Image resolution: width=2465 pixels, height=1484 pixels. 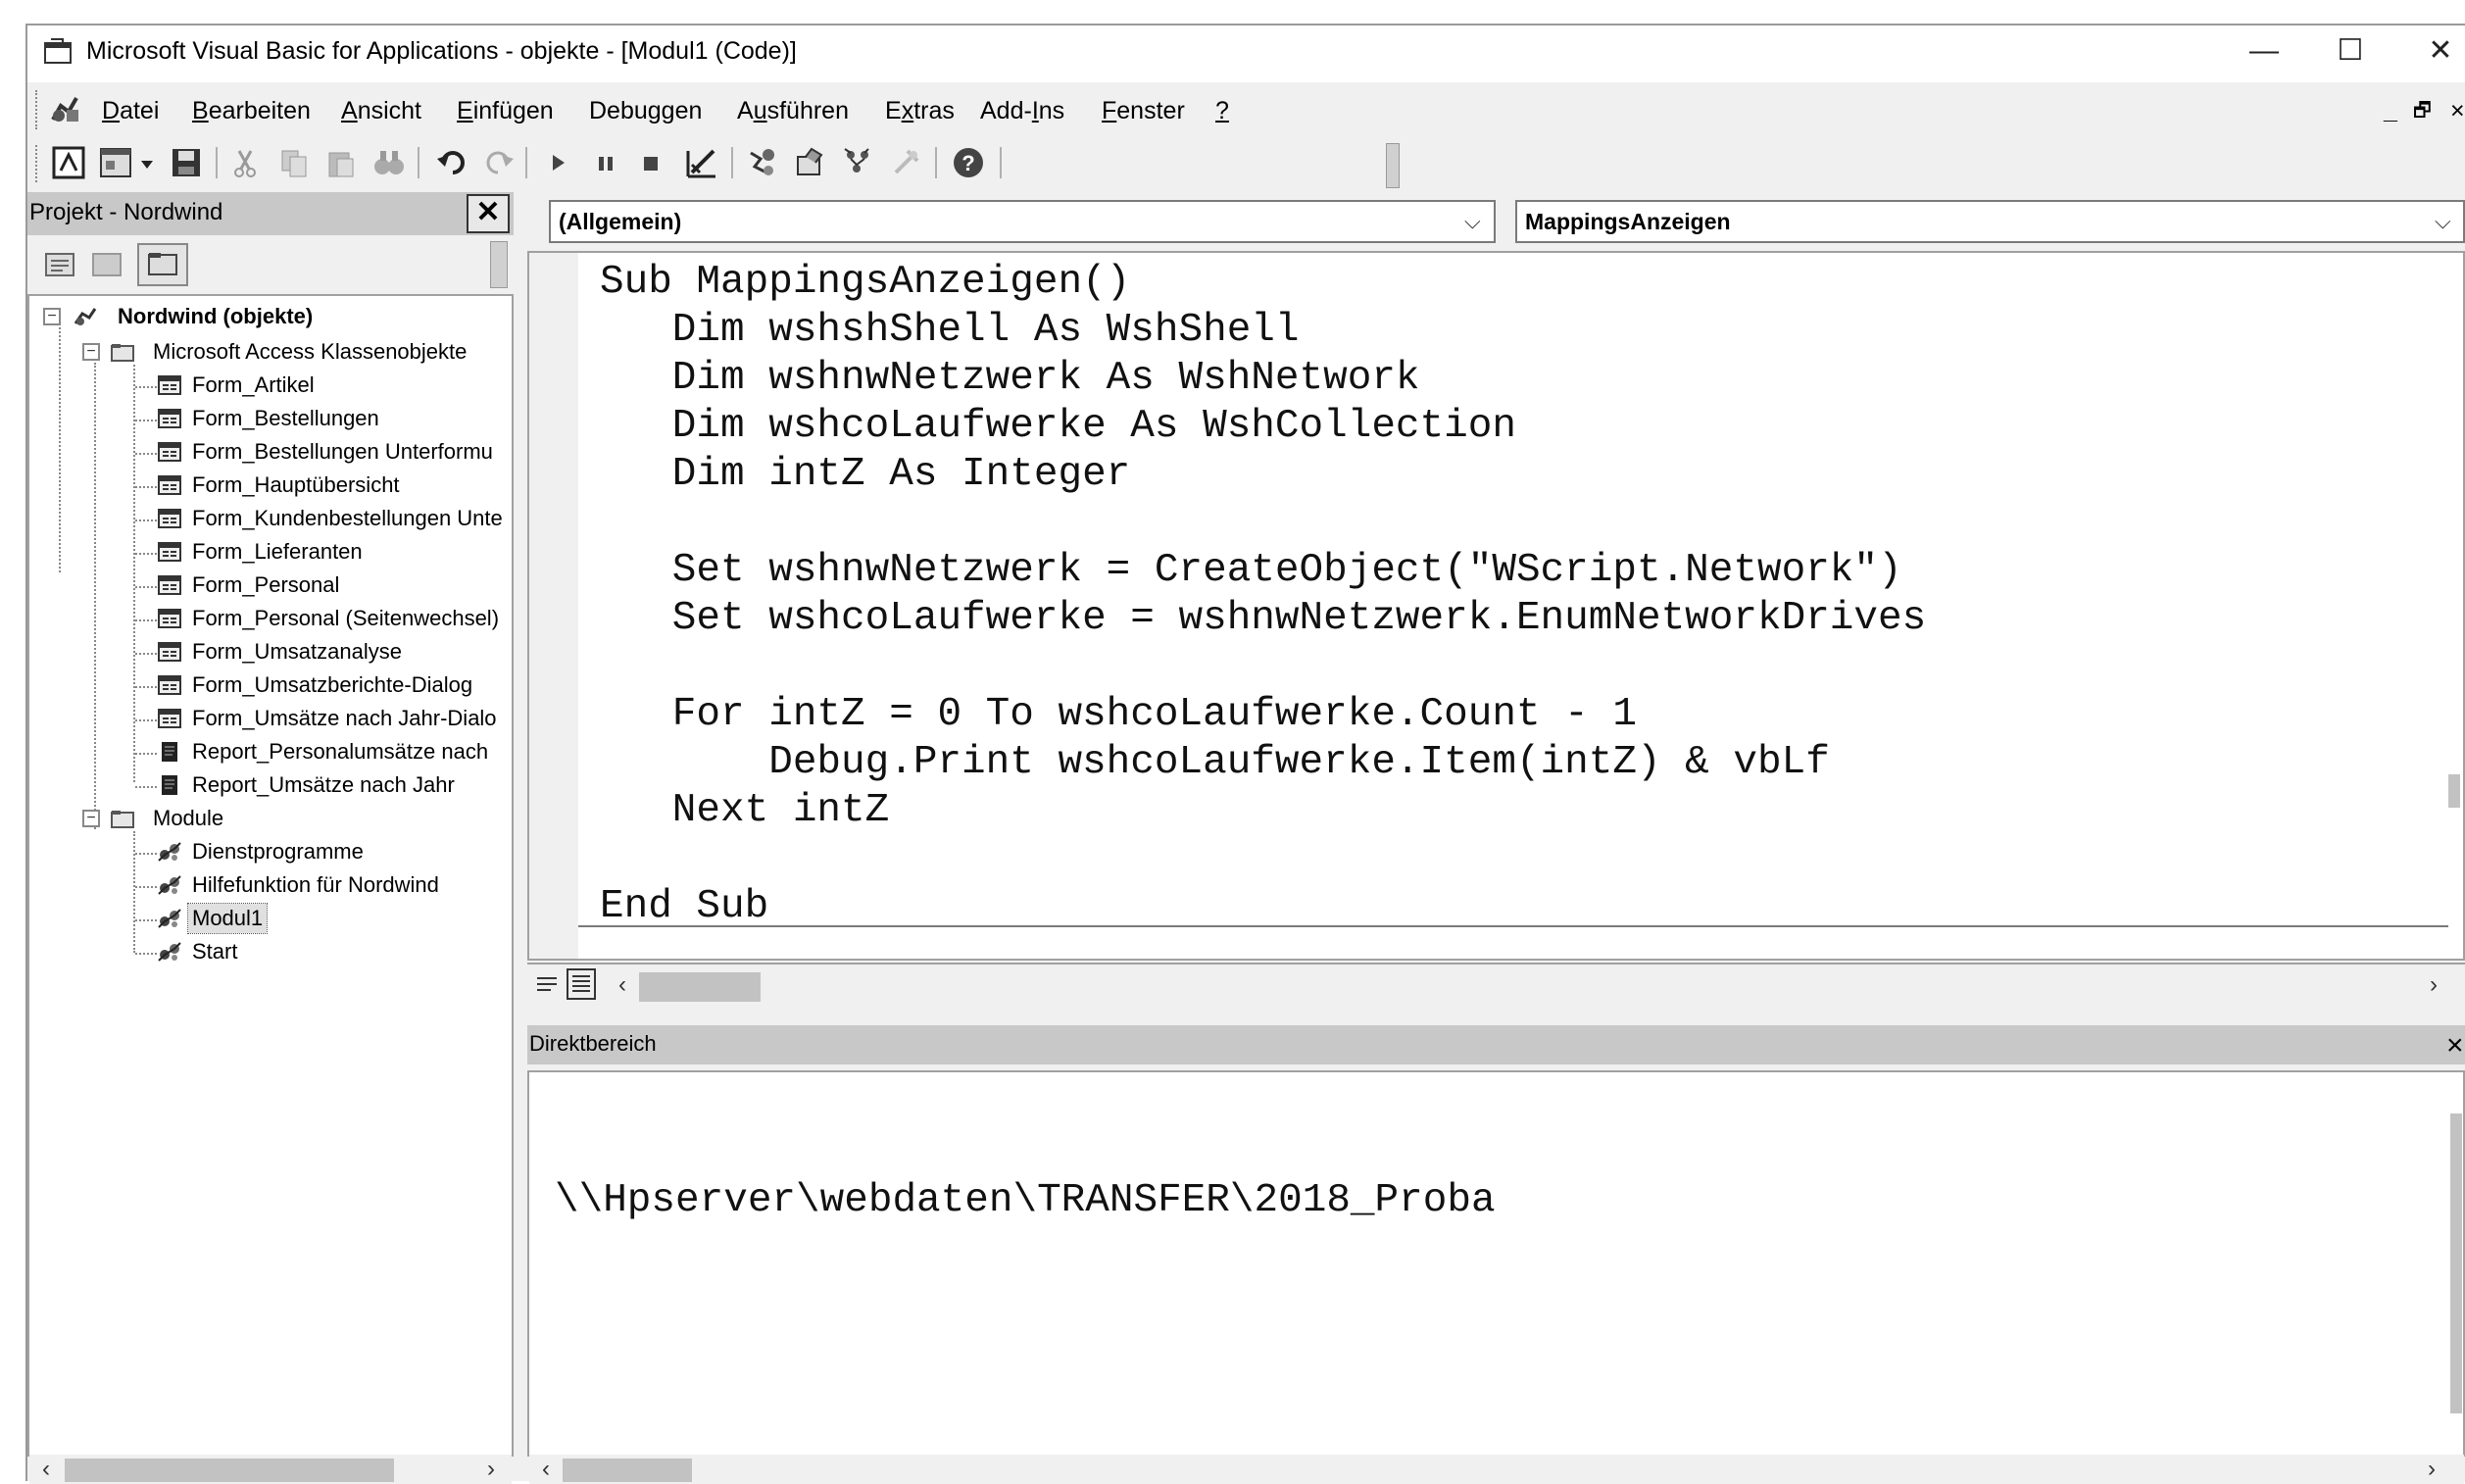 I want to click on paste-icon, so click(x=341, y=162).